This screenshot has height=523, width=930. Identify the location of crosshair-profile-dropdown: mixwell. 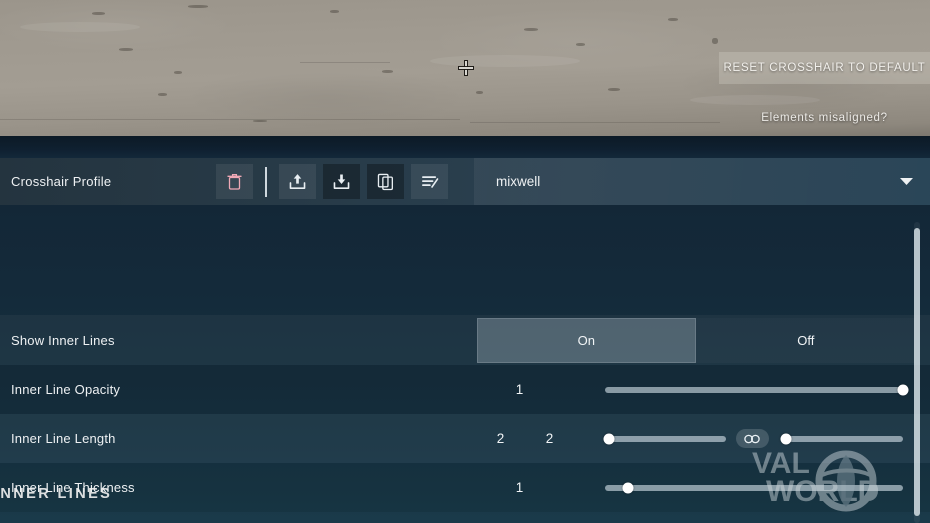
(702, 181).